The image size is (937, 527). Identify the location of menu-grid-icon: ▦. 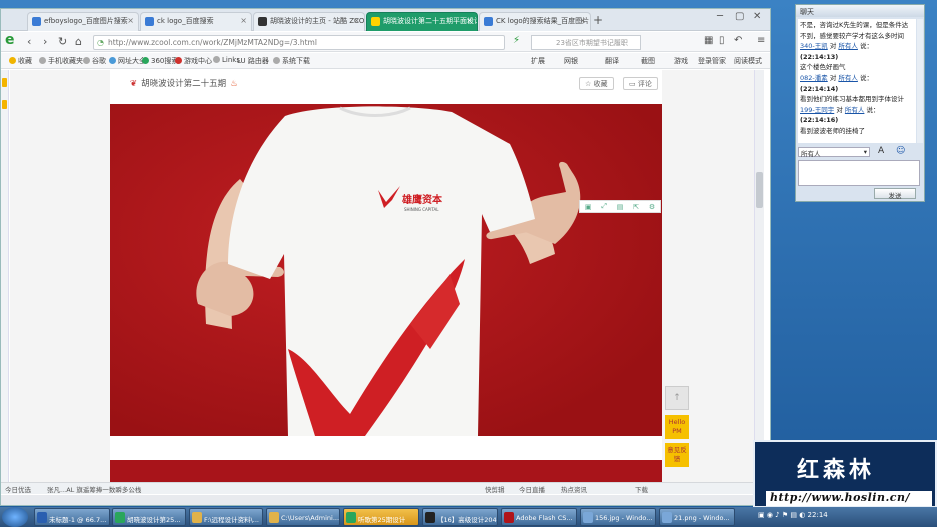
(708, 40).